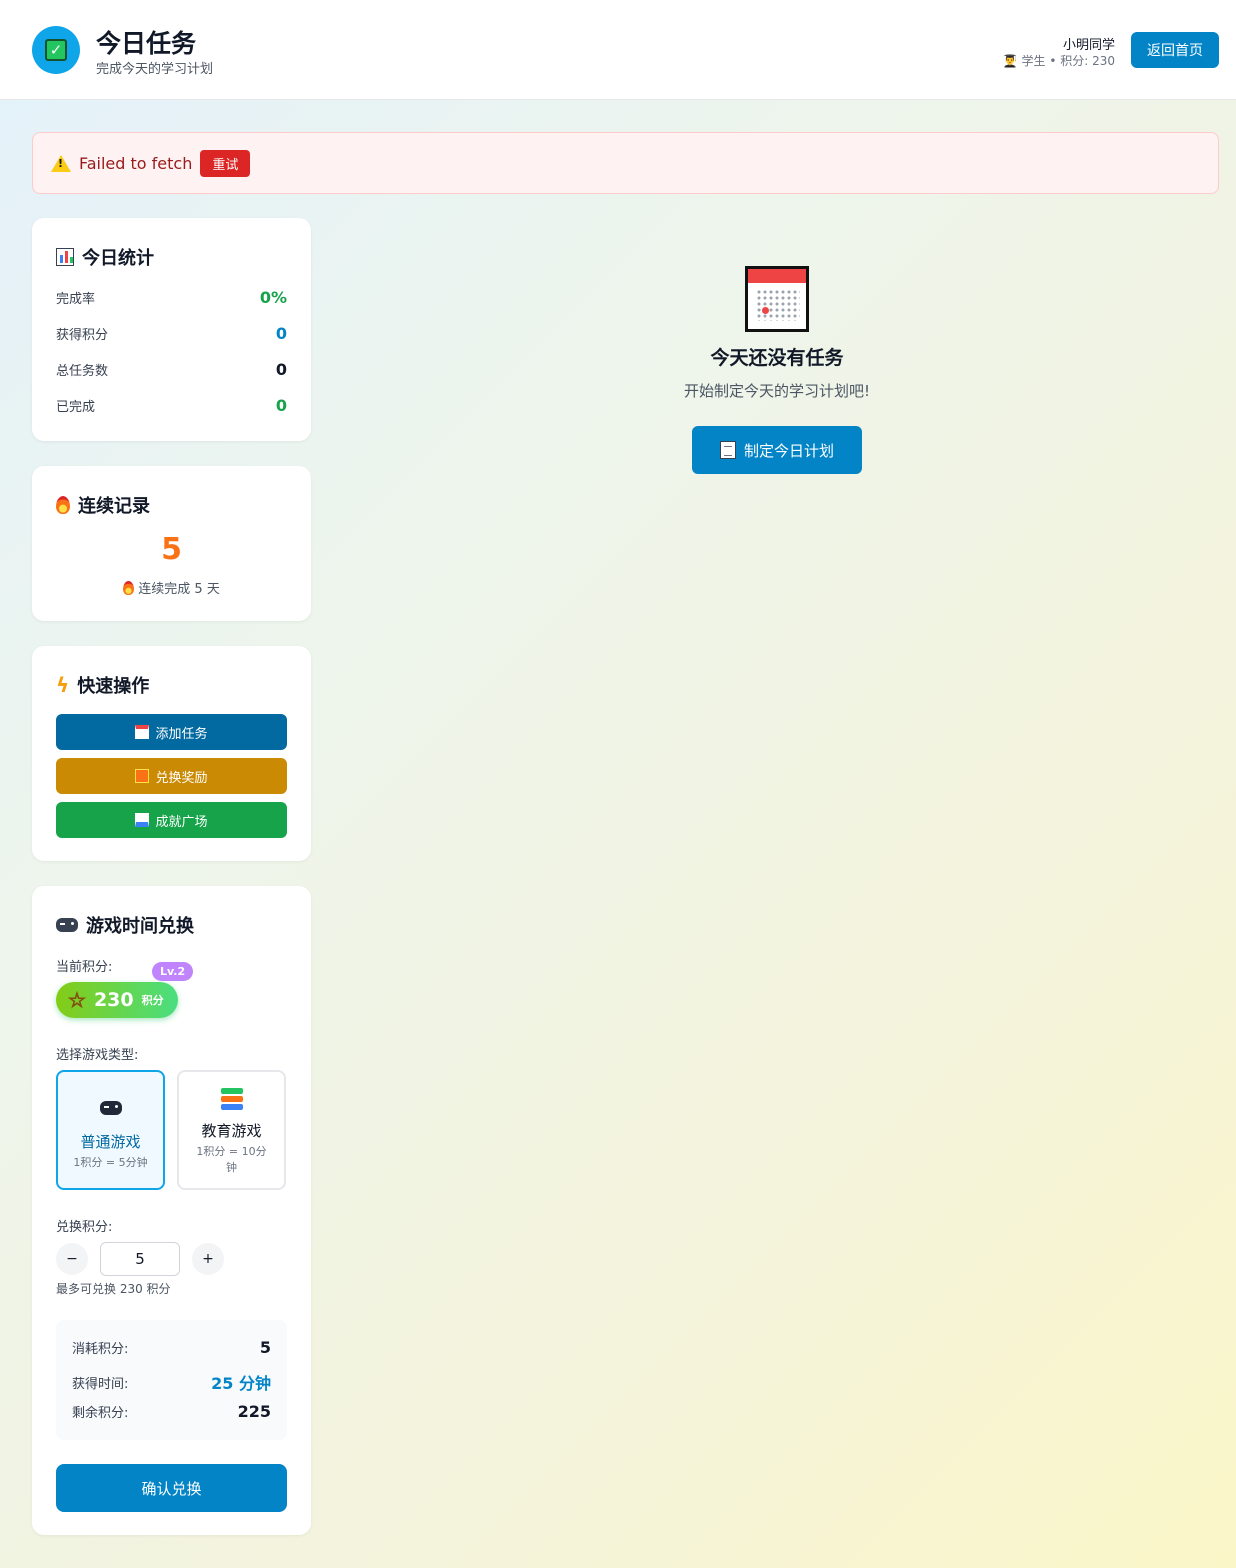 The width and height of the screenshot is (1236, 1568). I want to click on game-exchange-title: 游戏时间兑换, so click(125, 925).